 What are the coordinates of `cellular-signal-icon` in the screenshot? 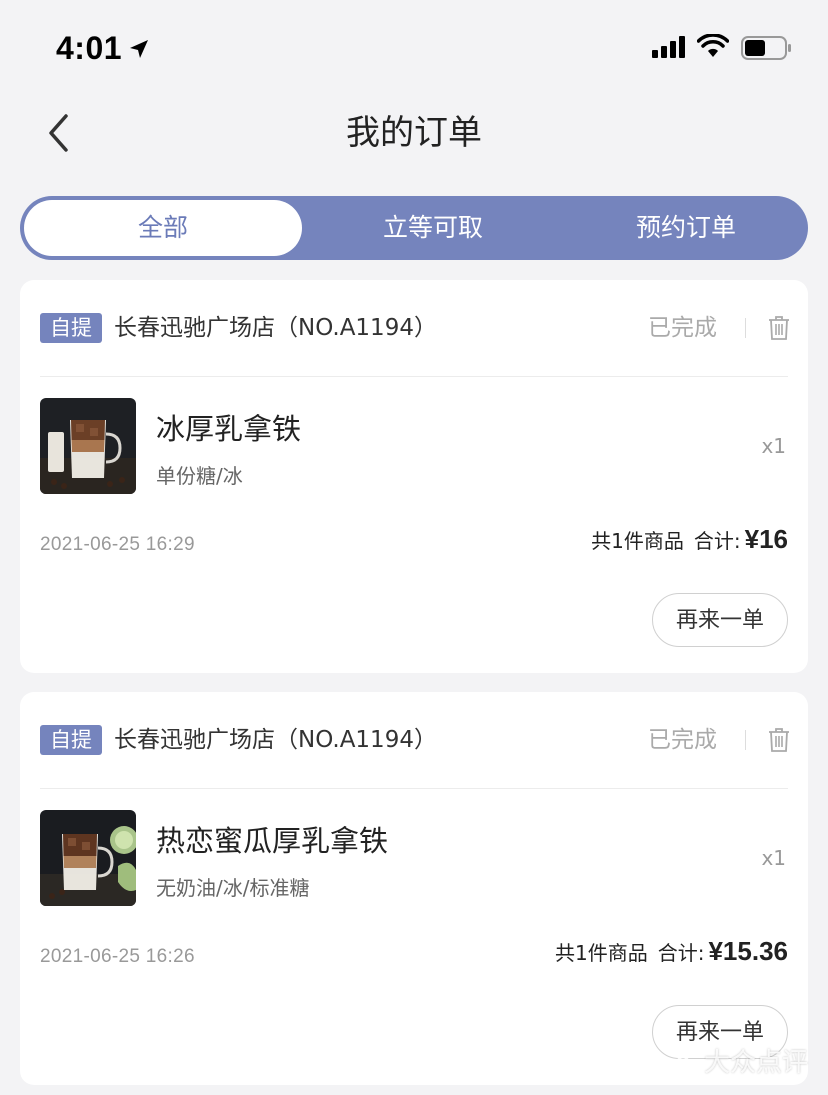 It's located at (668, 47).